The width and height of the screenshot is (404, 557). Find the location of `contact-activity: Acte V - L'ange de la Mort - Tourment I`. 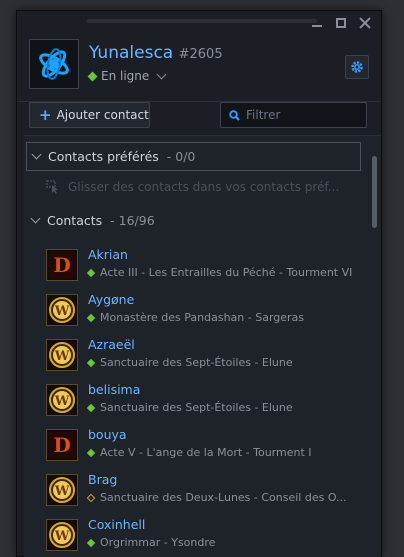

contact-activity: Acte V - L'ange de la Mort - Tourment I is located at coordinates (199, 452).